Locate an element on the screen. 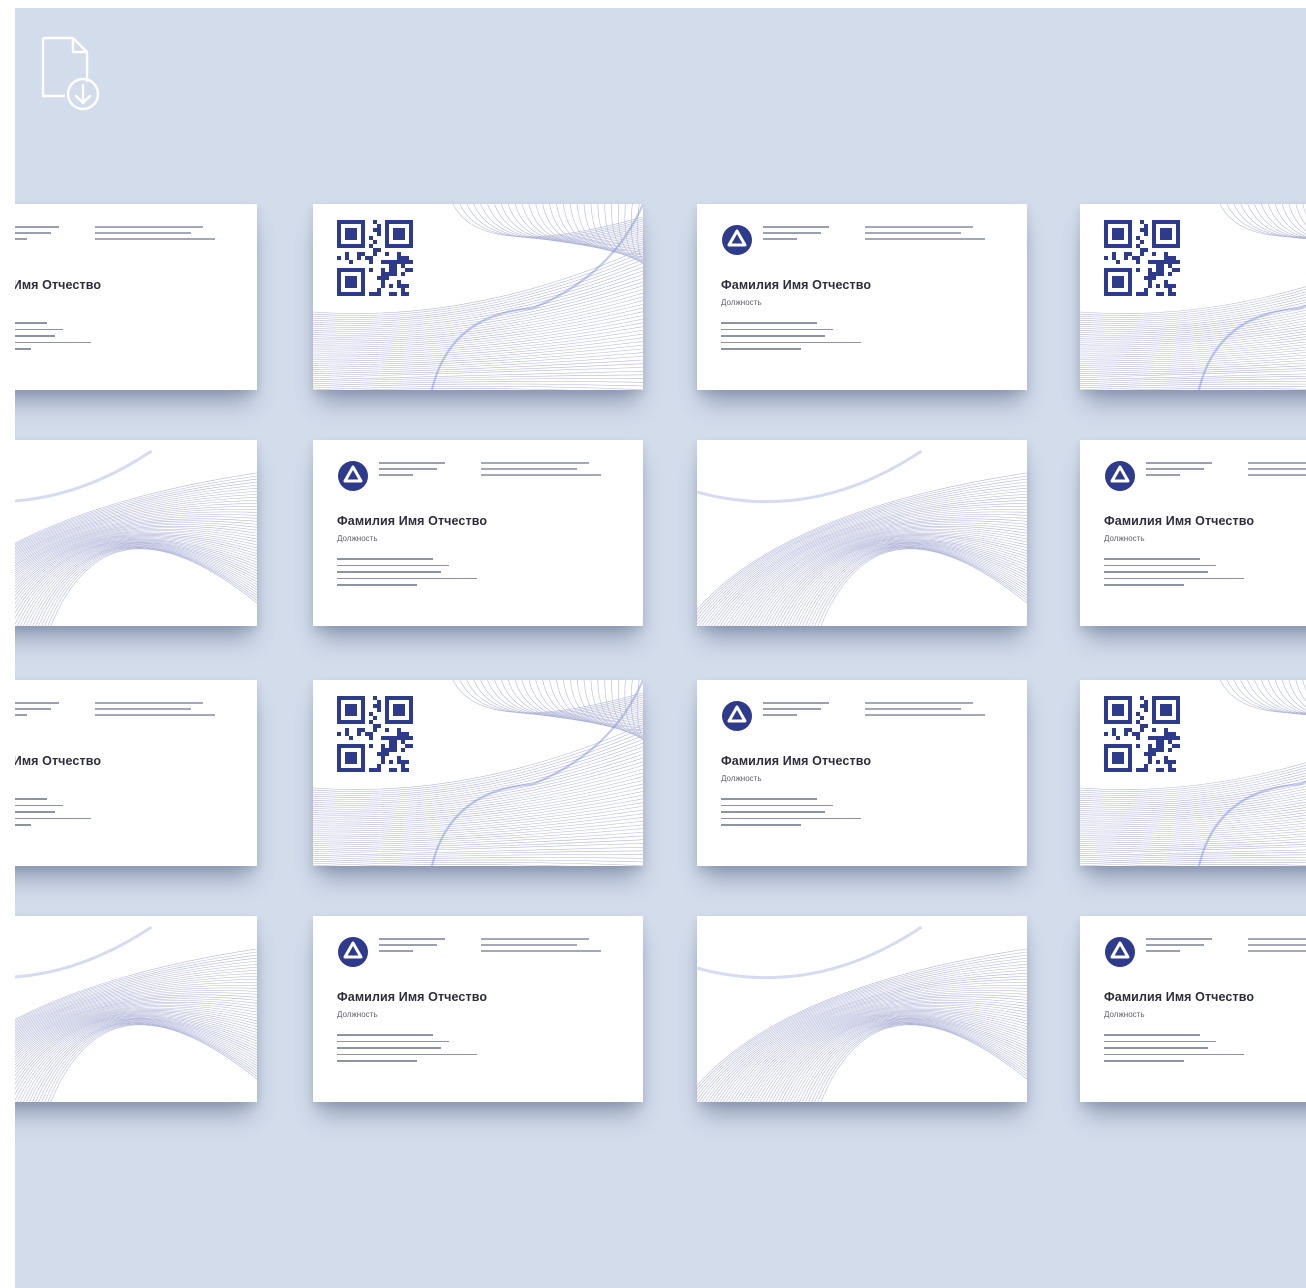 Image resolution: width=1306 pixels, height=1288 pixels. download-button is located at coordinates (72, 75).